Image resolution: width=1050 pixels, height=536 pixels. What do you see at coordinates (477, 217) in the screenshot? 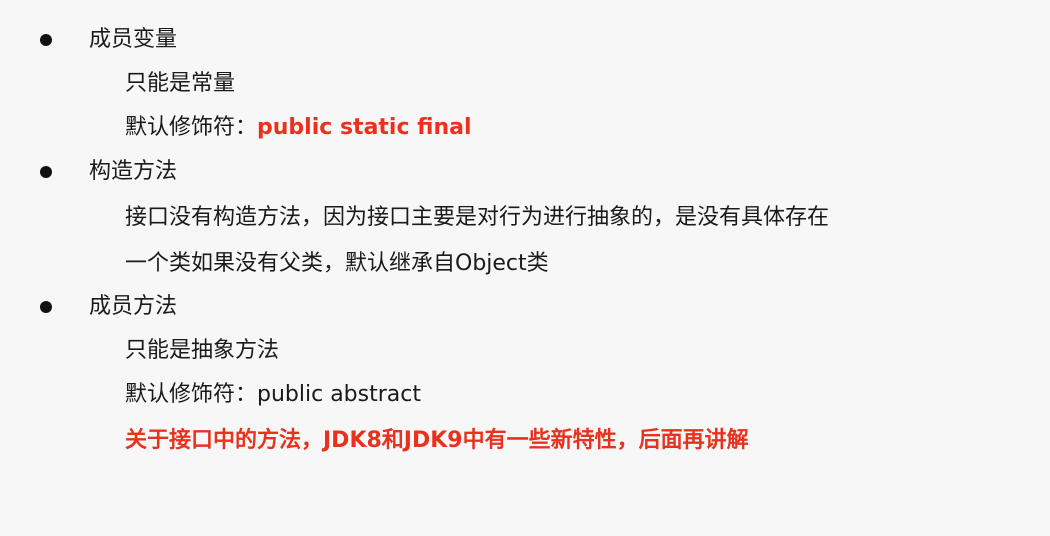
I see `text-line: 接口没有构造方法，因为接口主要是对行为进行抽象的，是没有具体存在` at bounding box center [477, 217].